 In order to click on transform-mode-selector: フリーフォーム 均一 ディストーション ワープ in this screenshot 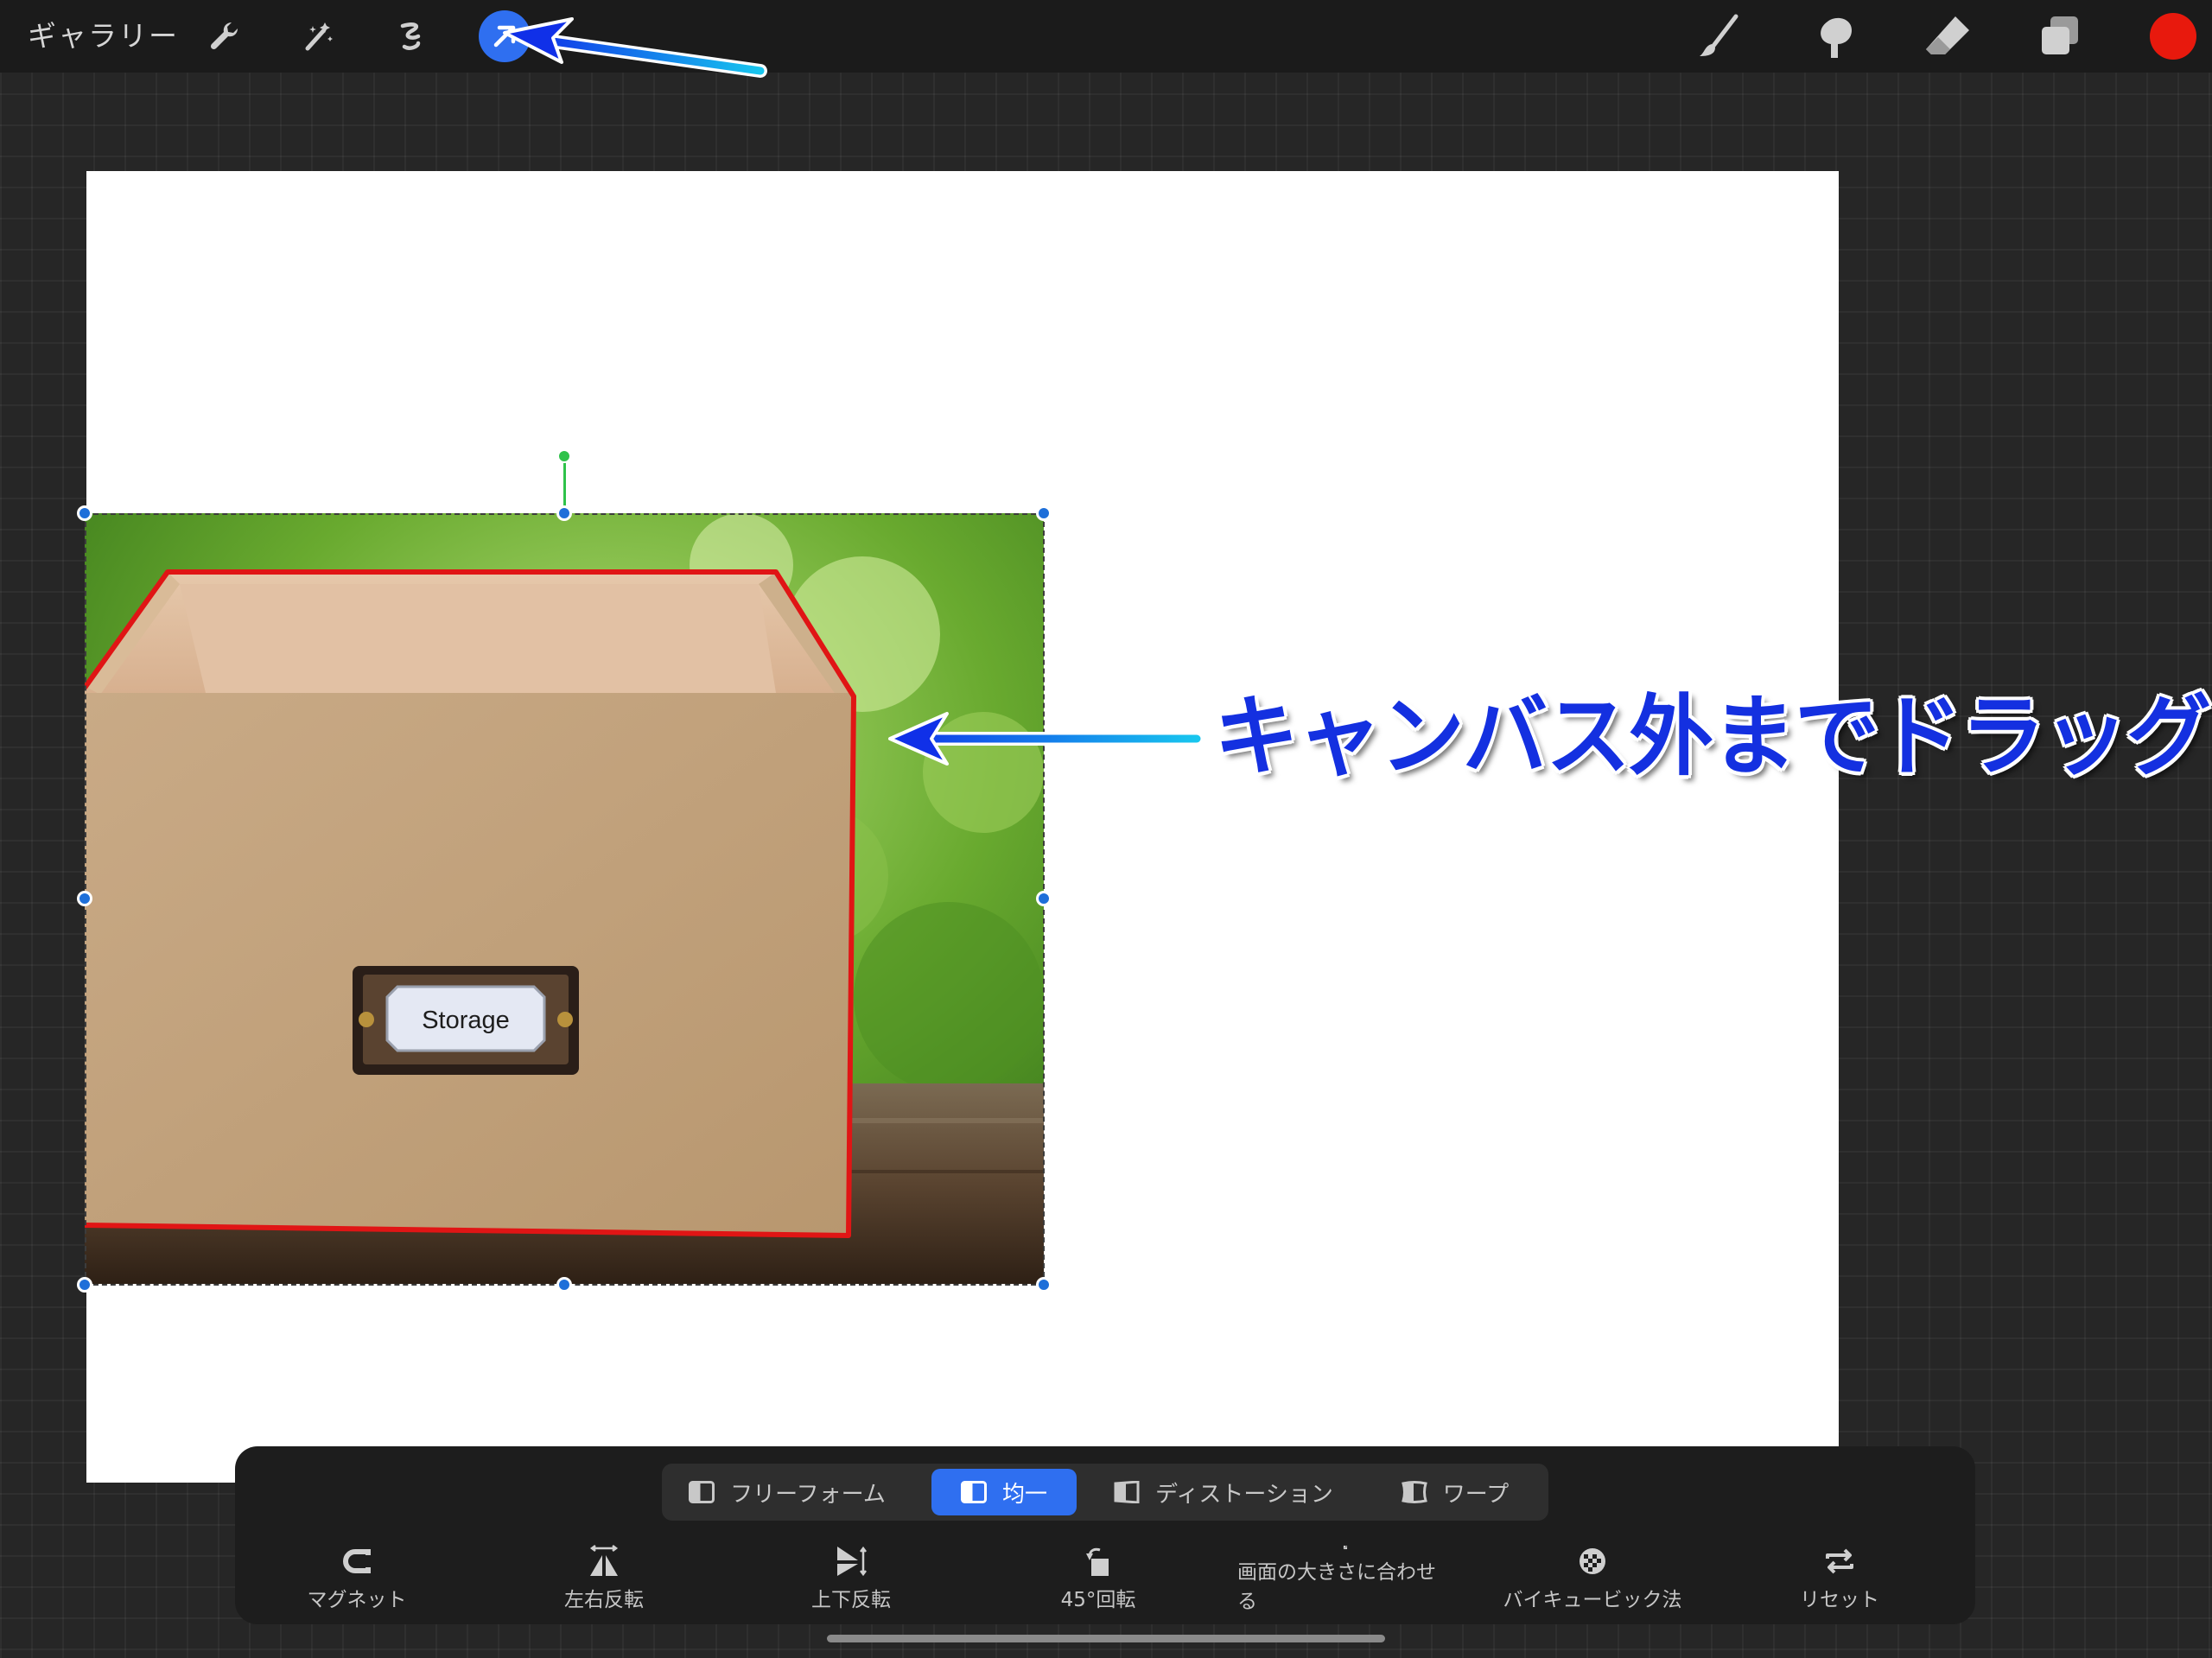, I will do `click(1105, 1492)`.